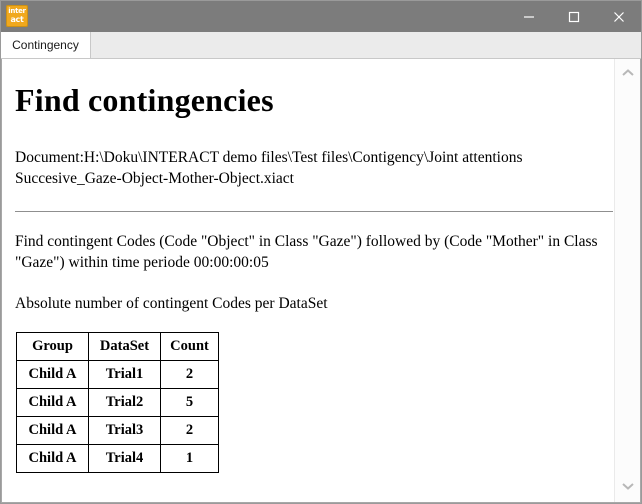 The width and height of the screenshot is (642, 504). Describe the element at coordinates (124, 375) in the screenshot. I see `cell-dataset: Trial1` at that location.